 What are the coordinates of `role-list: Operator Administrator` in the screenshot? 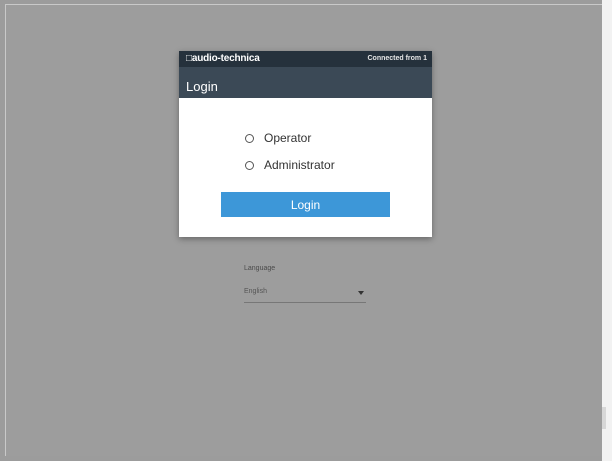 It's located at (290, 158).